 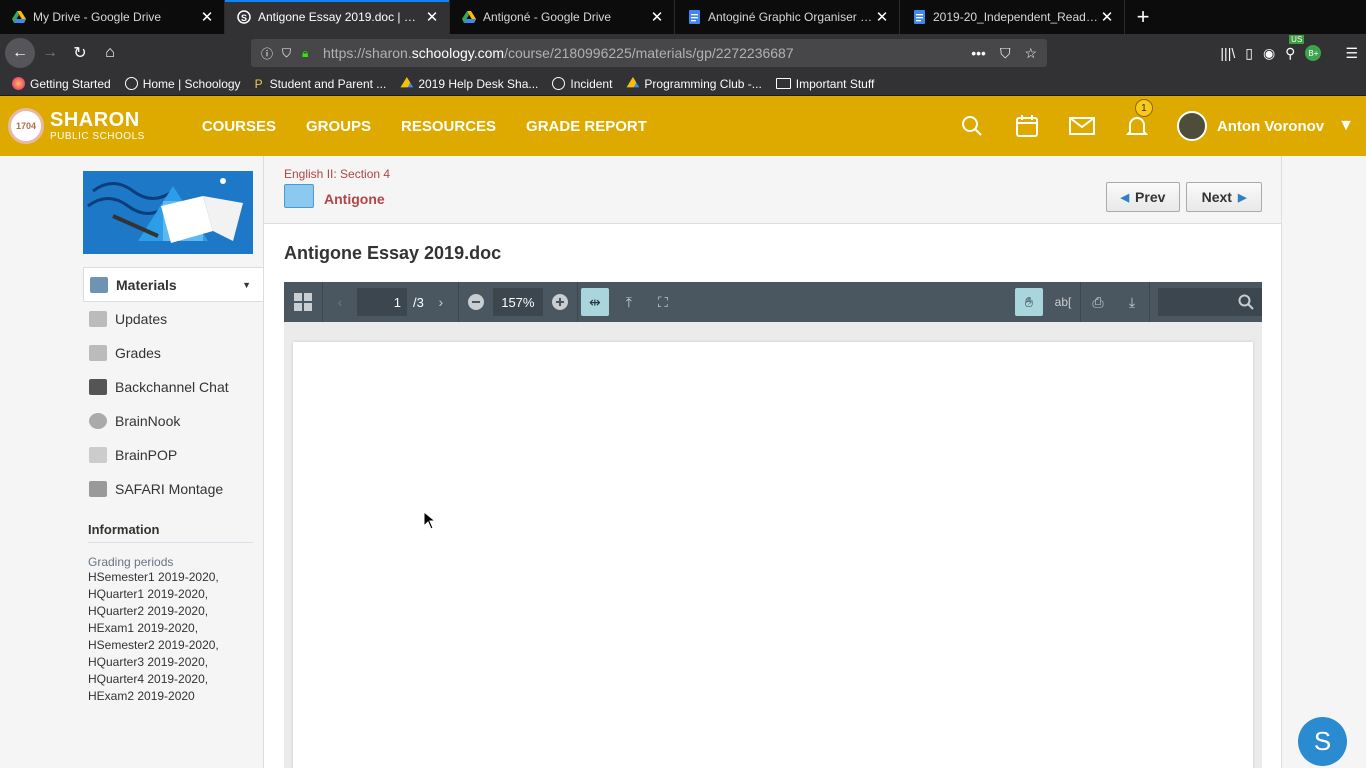 What do you see at coordinates (338, 126) in the screenshot?
I see `nav-groups: GROUPS` at bounding box center [338, 126].